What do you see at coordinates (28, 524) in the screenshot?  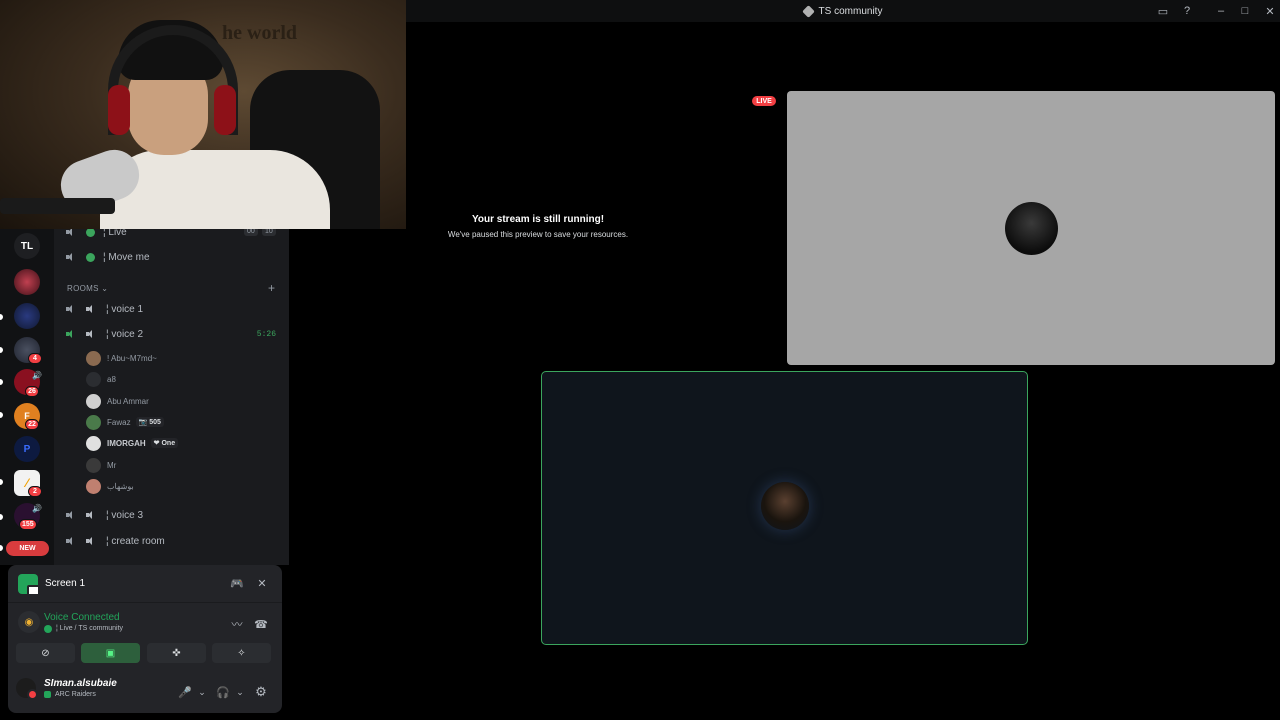 I see `mention-badge: 155` at bounding box center [28, 524].